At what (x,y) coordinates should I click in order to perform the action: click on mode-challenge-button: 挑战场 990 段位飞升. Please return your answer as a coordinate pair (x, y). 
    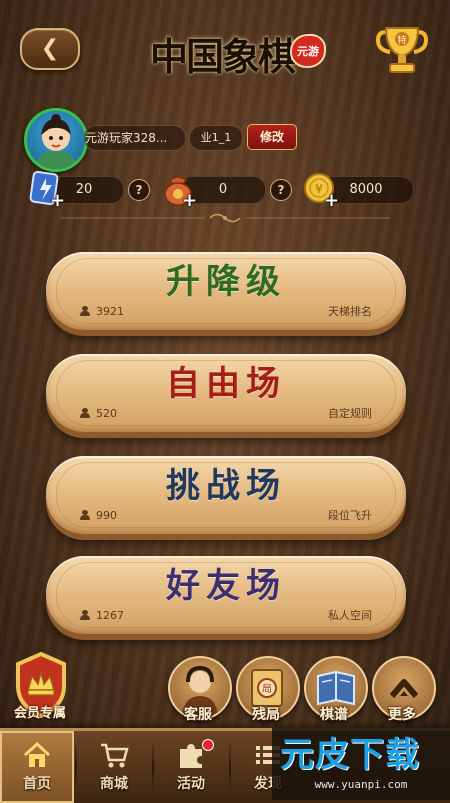
    Looking at the image, I should click on (226, 495).